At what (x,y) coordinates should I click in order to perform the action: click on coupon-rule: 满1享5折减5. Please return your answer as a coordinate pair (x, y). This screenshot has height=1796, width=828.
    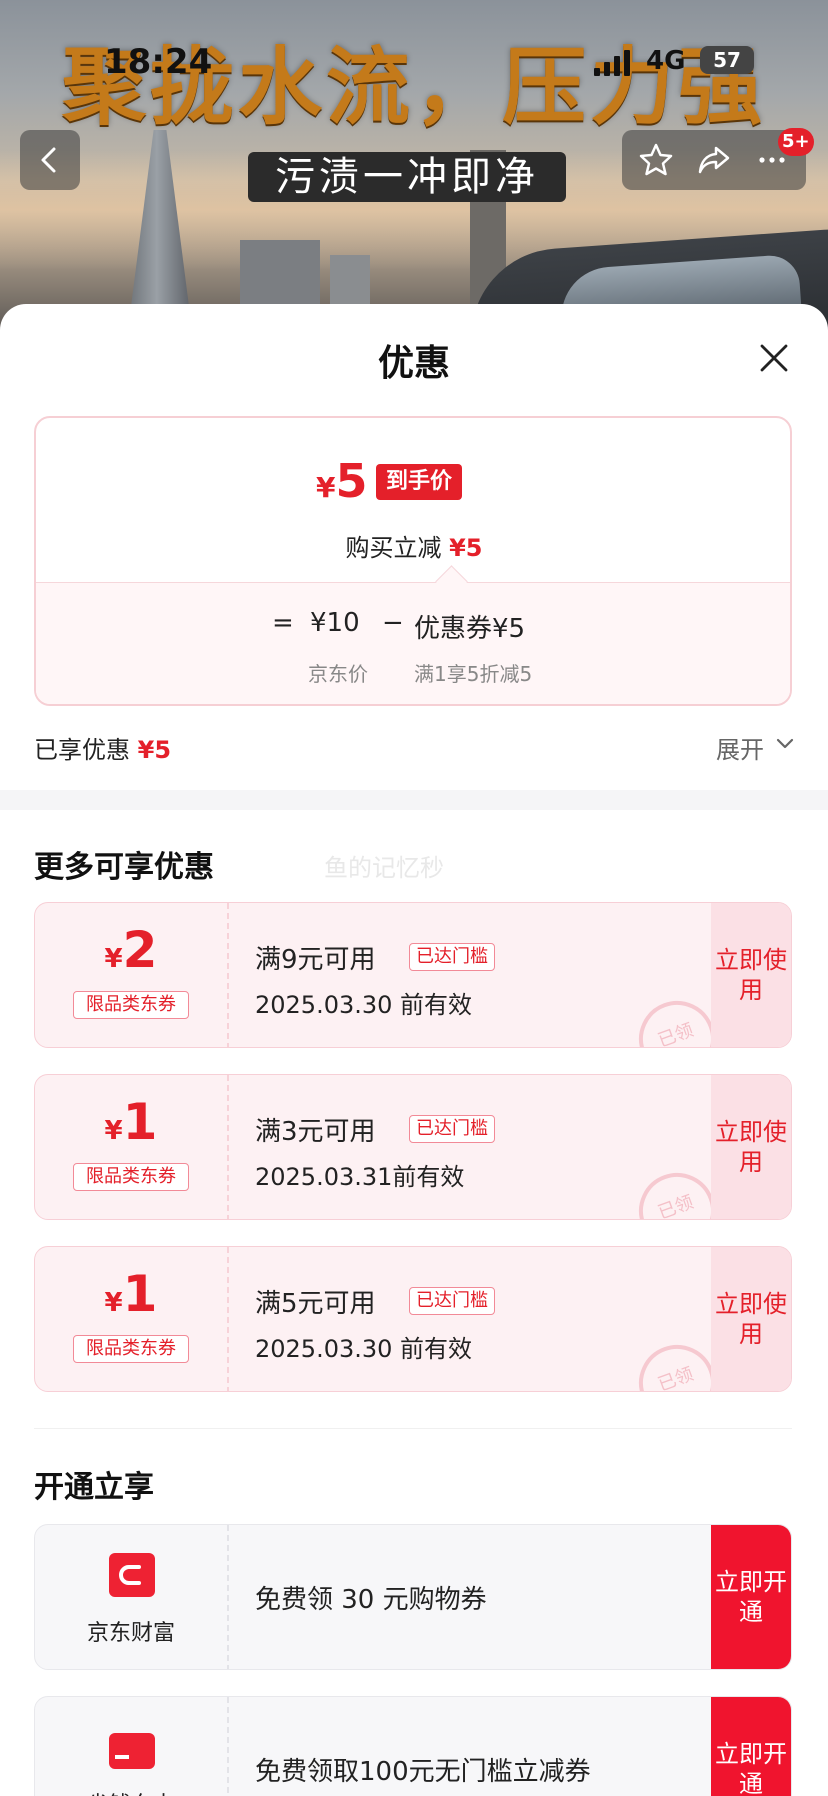
    Looking at the image, I should click on (473, 674).